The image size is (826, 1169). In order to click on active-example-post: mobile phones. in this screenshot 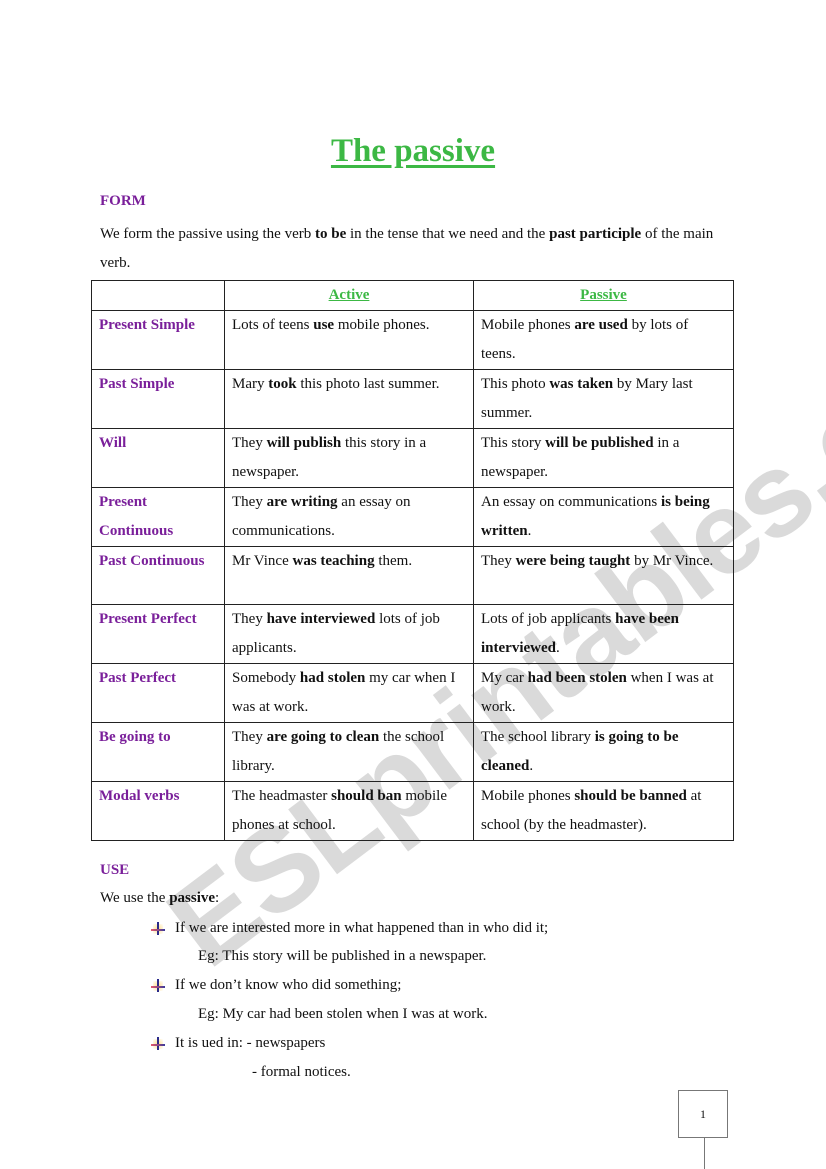, I will do `click(382, 325)`.